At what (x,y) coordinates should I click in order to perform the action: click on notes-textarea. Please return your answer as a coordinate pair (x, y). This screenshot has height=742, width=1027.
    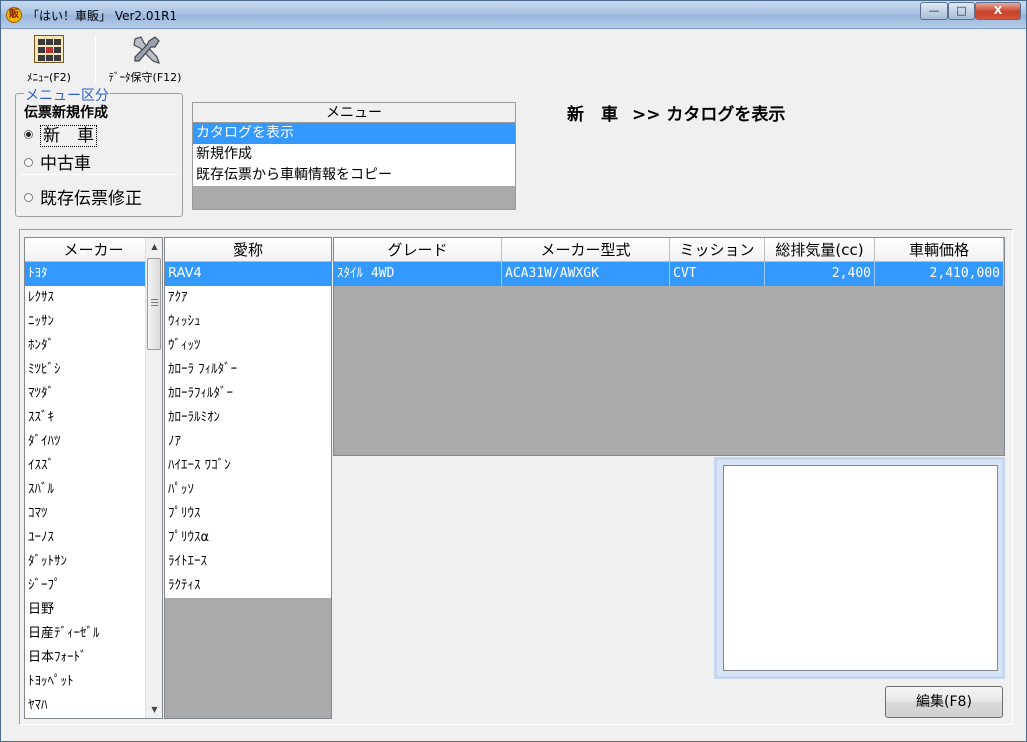
    Looking at the image, I should click on (860, 568).